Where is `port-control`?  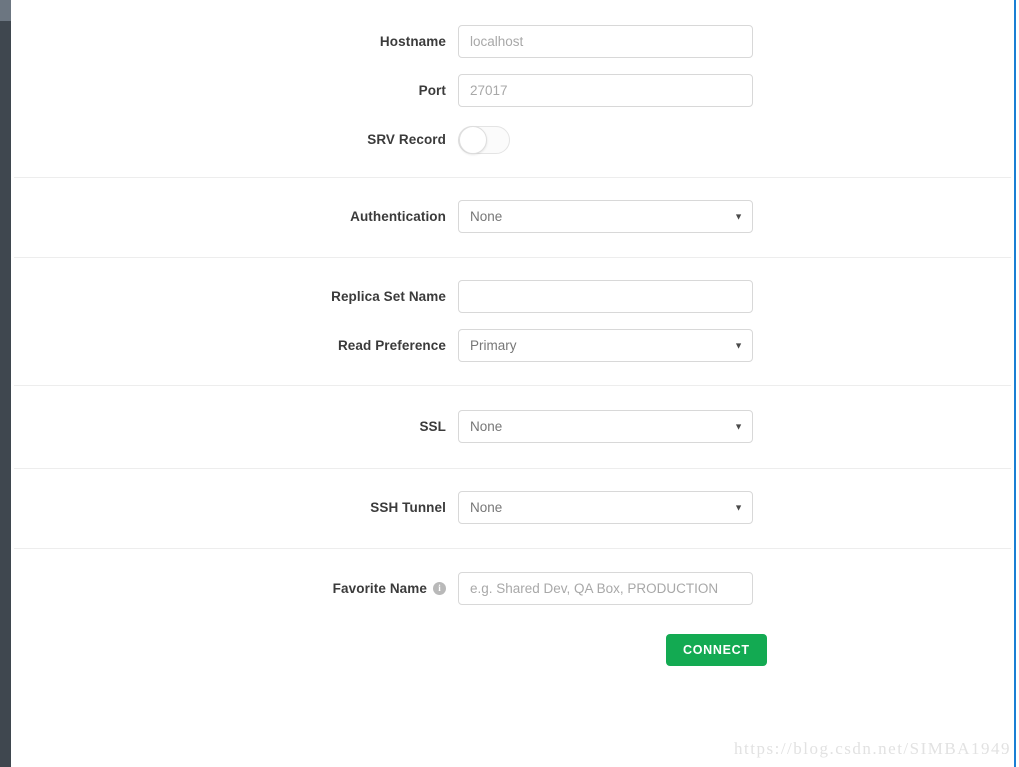
port-control is located at coordinates (734, 90).